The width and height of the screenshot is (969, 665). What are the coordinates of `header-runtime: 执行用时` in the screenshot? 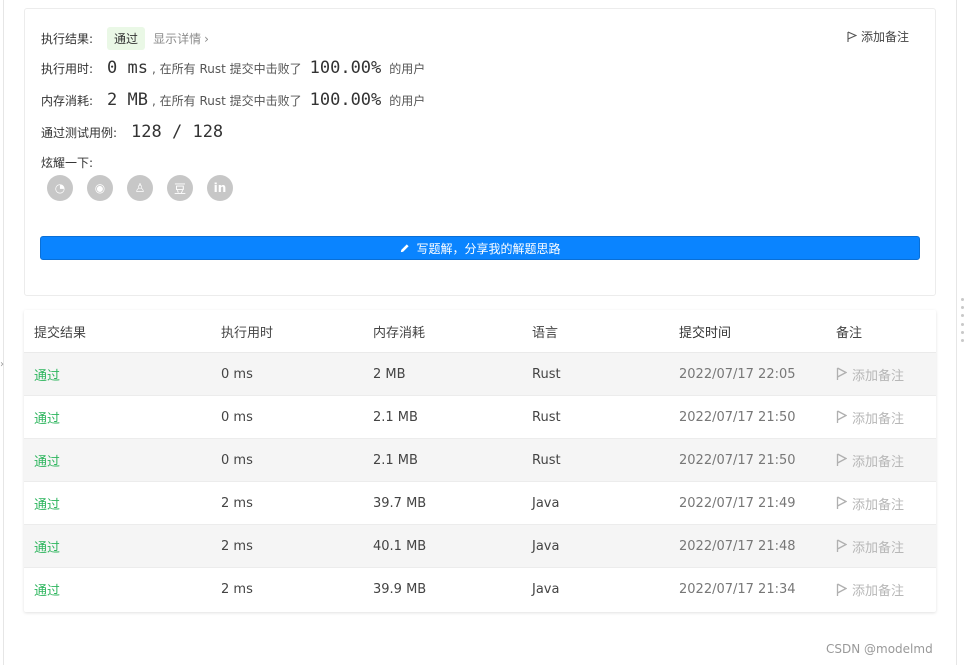 It's located at (247, 331).